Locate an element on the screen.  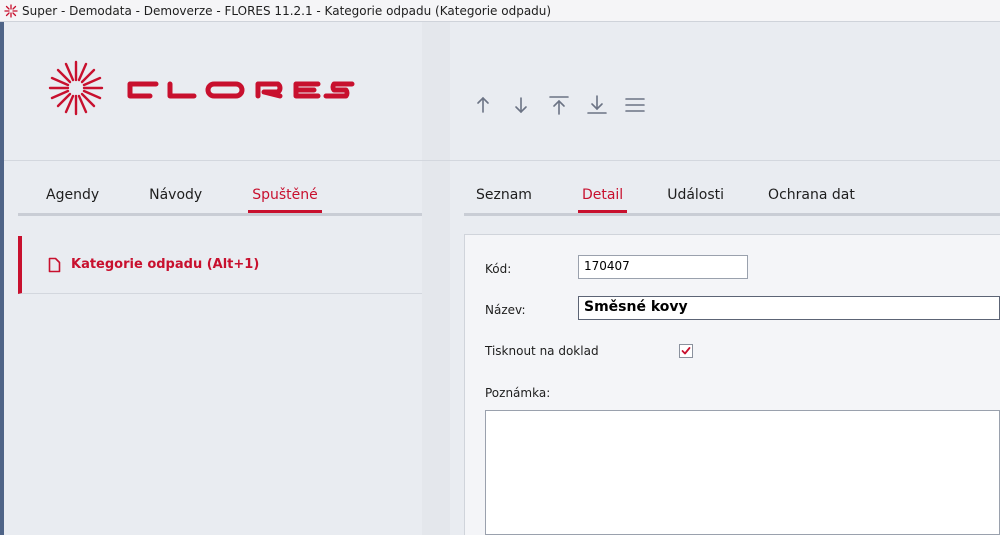
left-tab-divider is located at coordinates (220, 214).